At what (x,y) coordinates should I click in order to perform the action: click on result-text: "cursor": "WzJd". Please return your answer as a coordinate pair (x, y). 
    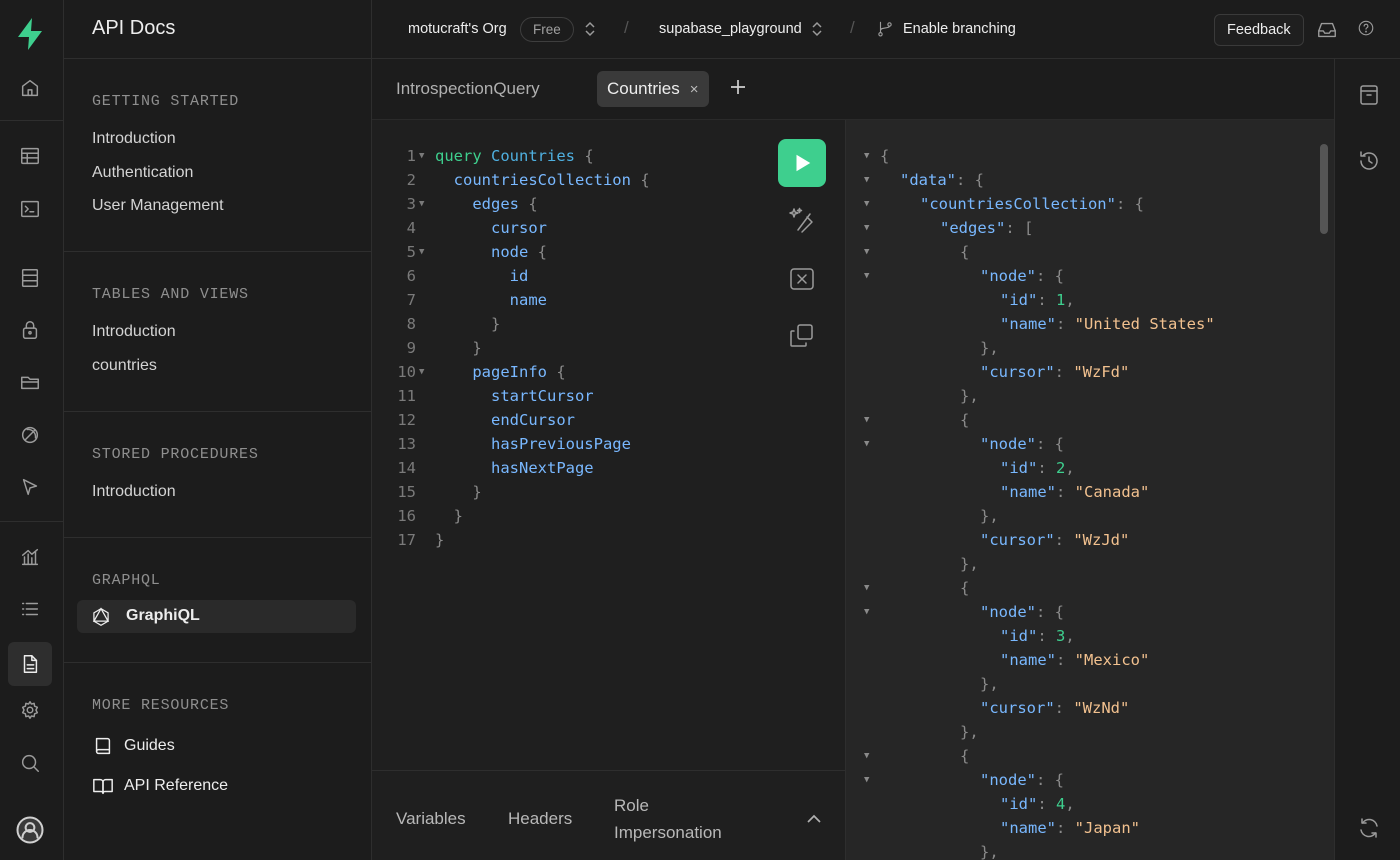
    Looking at the image, I should click on (1055, 540).